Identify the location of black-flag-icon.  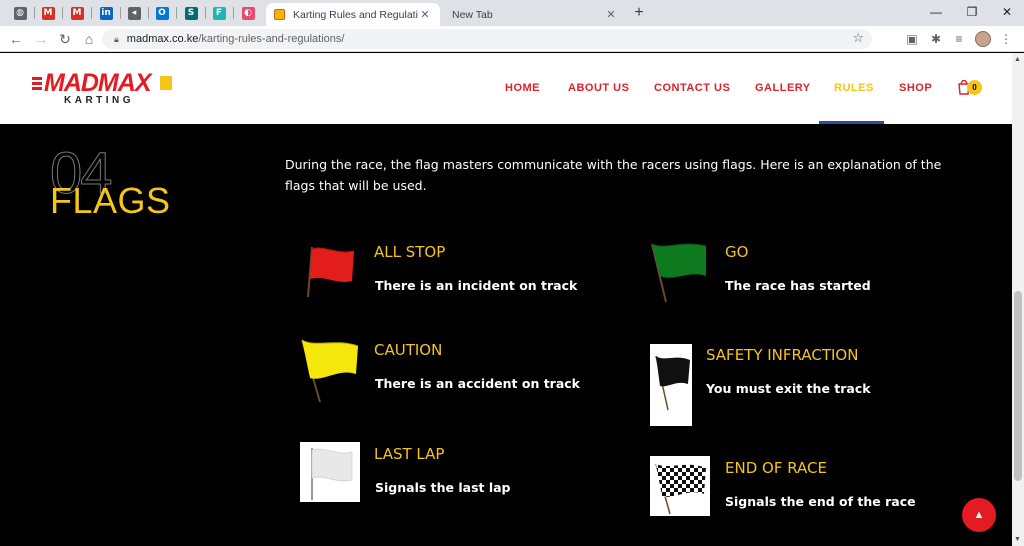
(671, 385).